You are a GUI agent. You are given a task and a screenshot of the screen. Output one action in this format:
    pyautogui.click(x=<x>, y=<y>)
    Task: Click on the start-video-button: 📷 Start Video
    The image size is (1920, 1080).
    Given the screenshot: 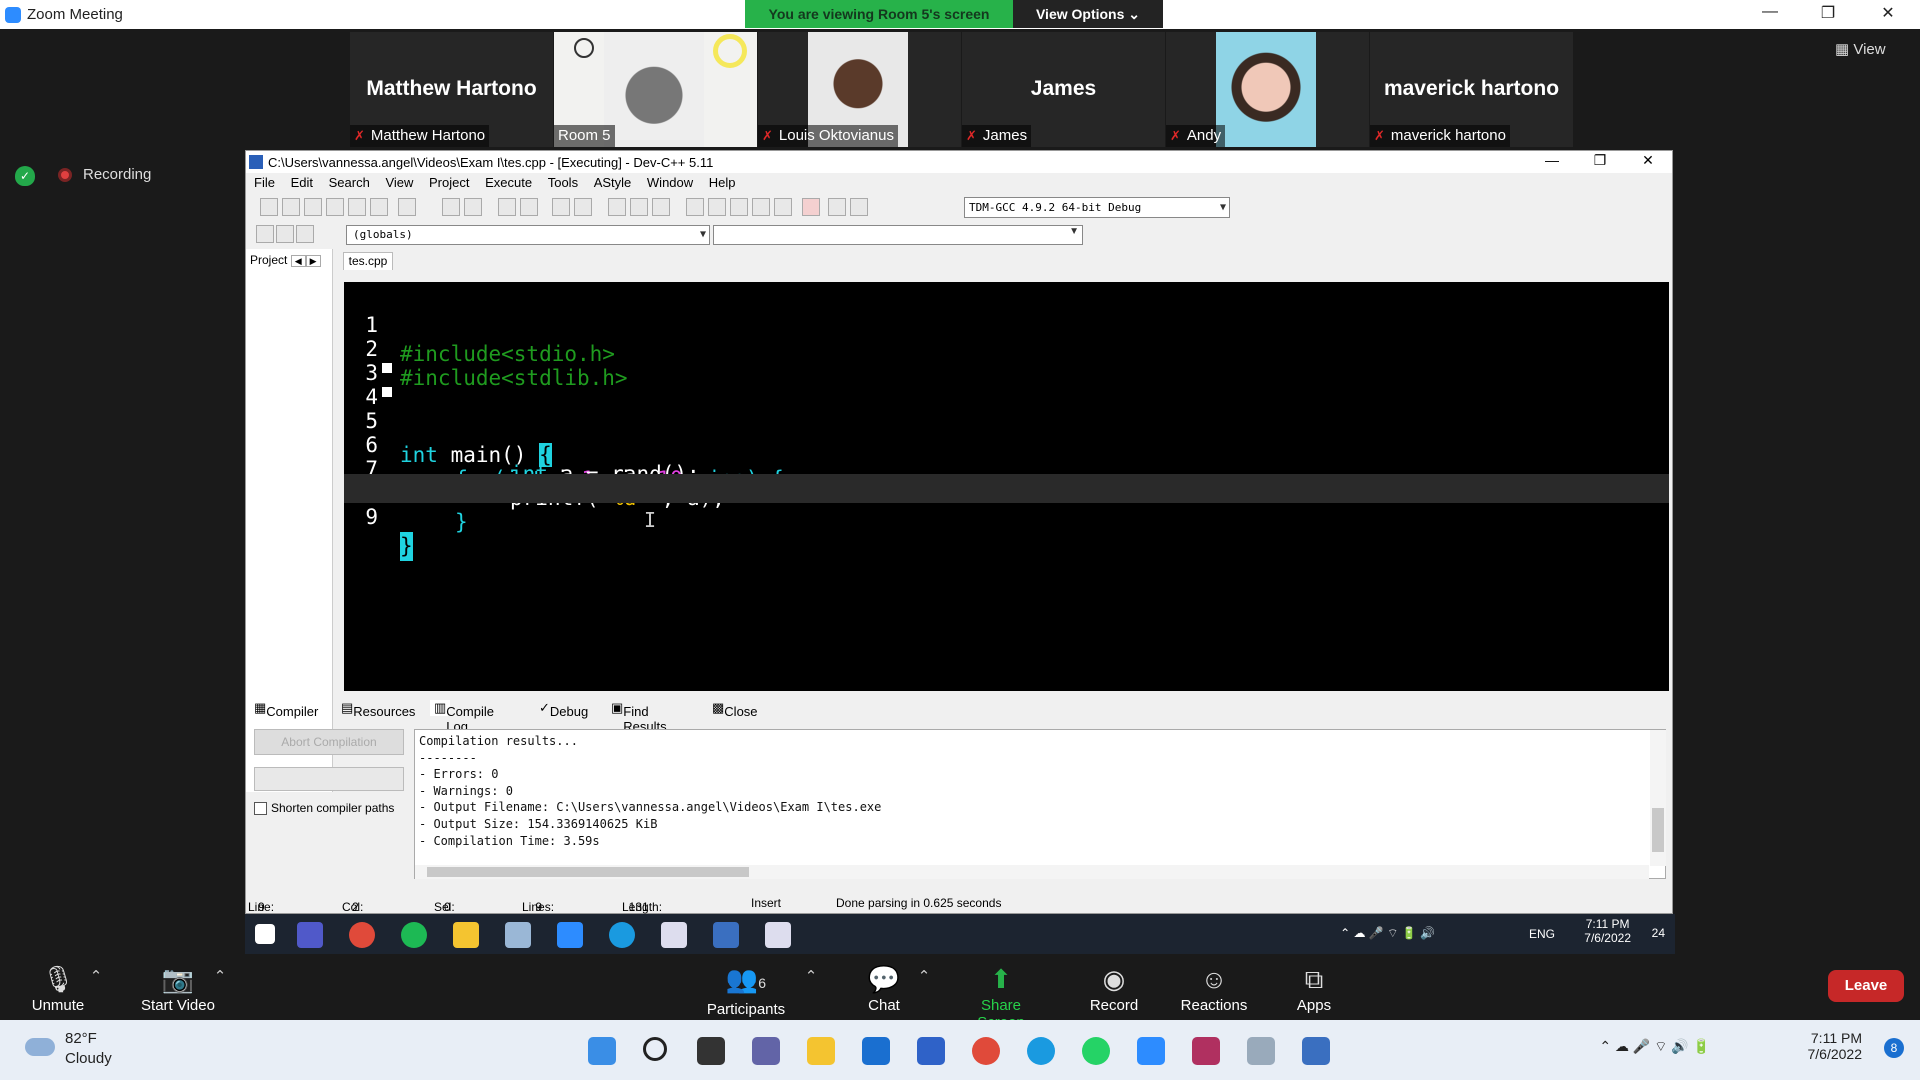 What is the action you would take?
    pyautogui.click(x=178, y=989)
    